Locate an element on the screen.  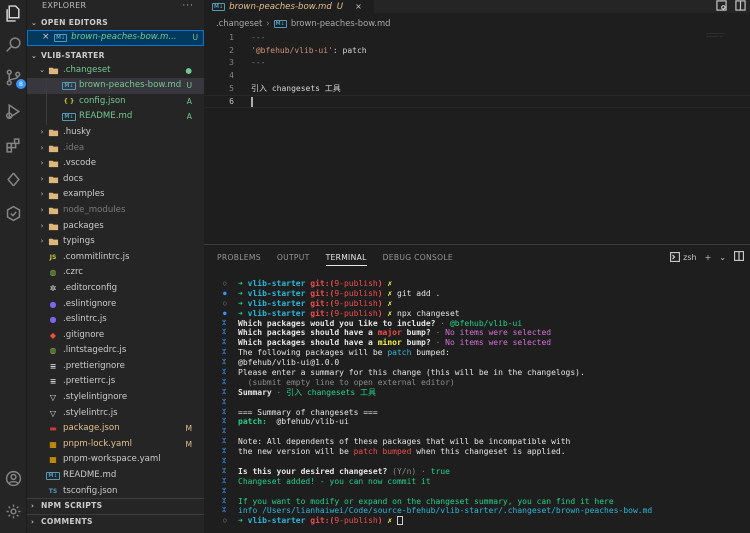
scm-badge: 8 is located at coordinates (21, 84).